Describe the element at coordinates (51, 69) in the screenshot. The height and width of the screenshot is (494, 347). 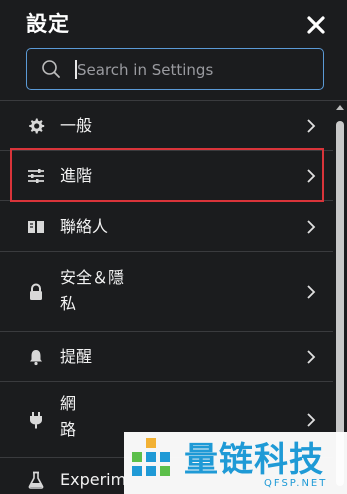
I see `search-icon` at that location.